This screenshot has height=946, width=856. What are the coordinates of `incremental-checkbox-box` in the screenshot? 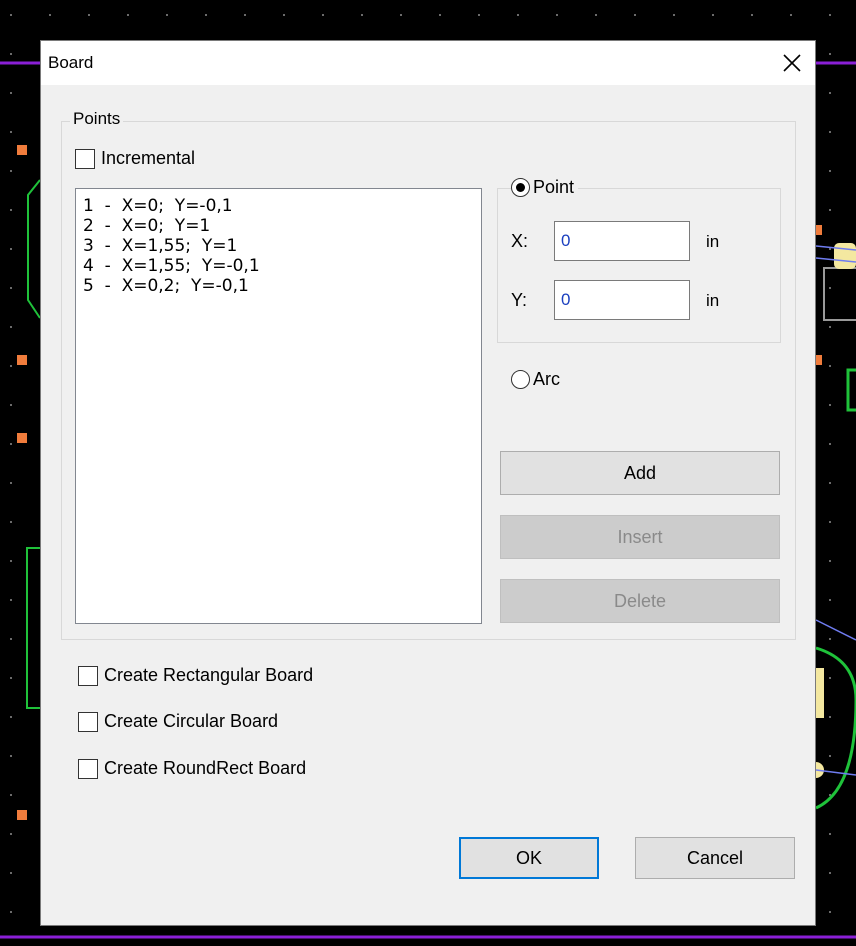 It's located at (85, 158).